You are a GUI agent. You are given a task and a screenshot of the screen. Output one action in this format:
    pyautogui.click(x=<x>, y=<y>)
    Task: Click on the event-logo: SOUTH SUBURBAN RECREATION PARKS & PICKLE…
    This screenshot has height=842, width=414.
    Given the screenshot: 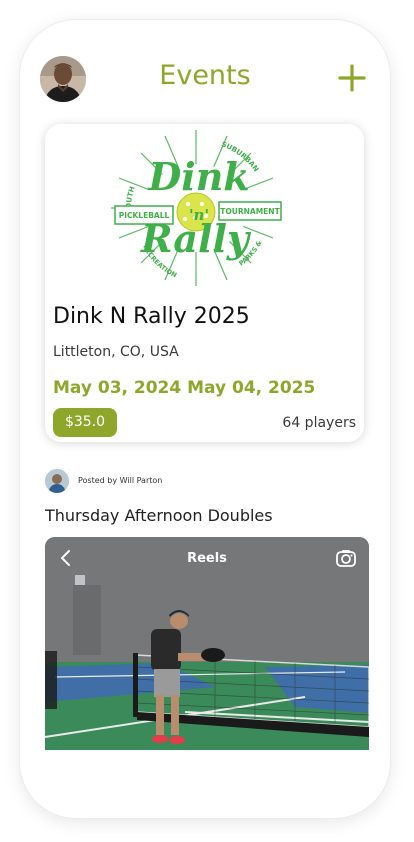 What is the action you would take?
    pyautogui.click(x=196, y=208)
    